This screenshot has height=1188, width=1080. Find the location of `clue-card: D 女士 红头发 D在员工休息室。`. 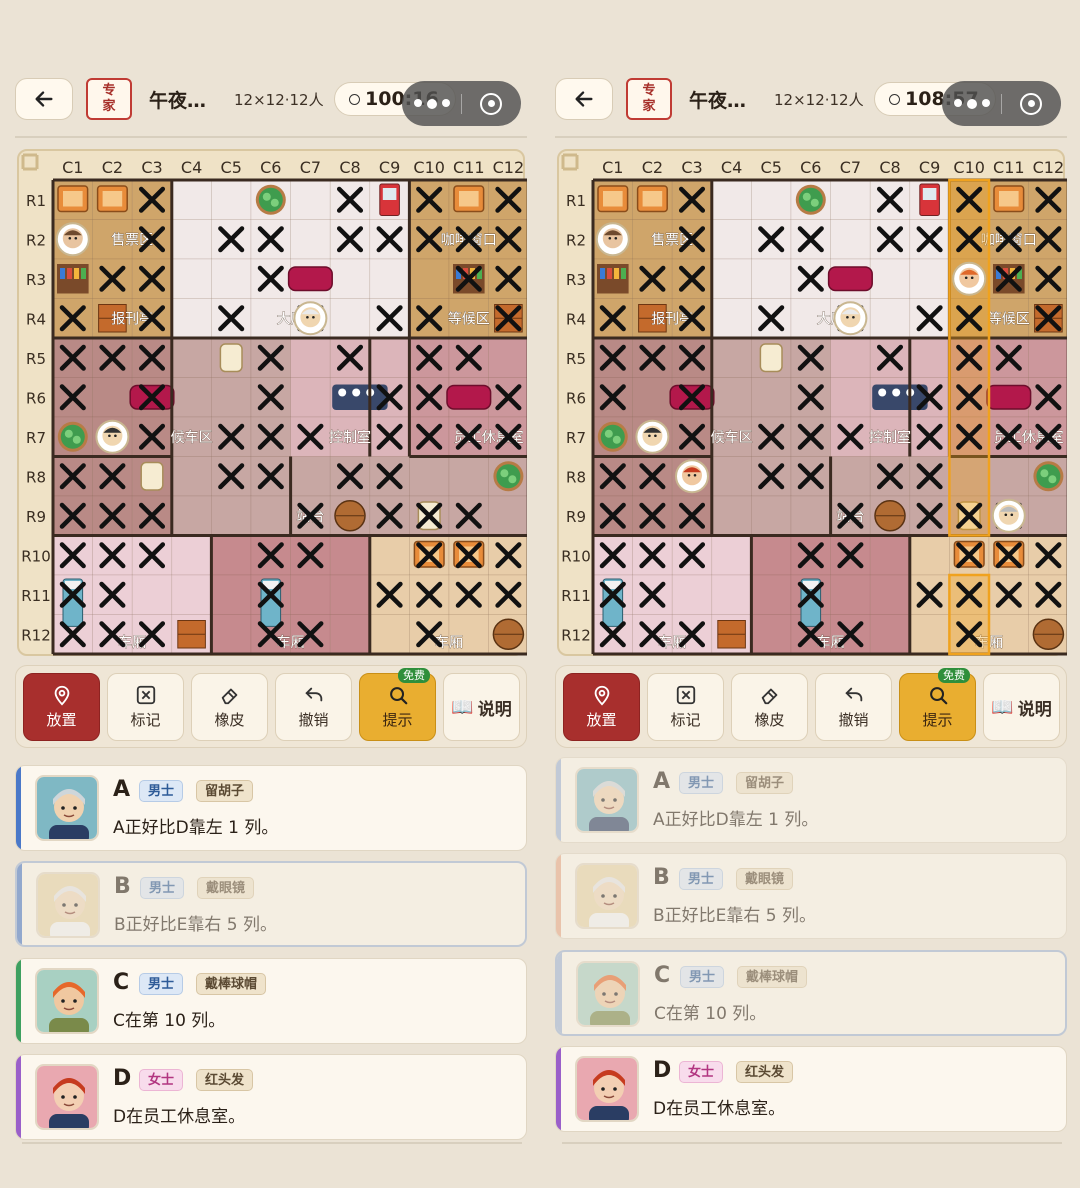

clue-card: D 女士 红头发 D在员工休息室。 is located at coordinates (271, 1097).